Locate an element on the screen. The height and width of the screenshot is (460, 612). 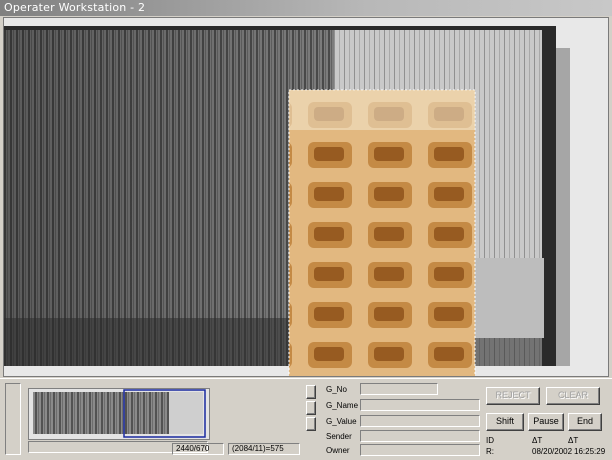
end-button: End is located at coordinates (585, 422).